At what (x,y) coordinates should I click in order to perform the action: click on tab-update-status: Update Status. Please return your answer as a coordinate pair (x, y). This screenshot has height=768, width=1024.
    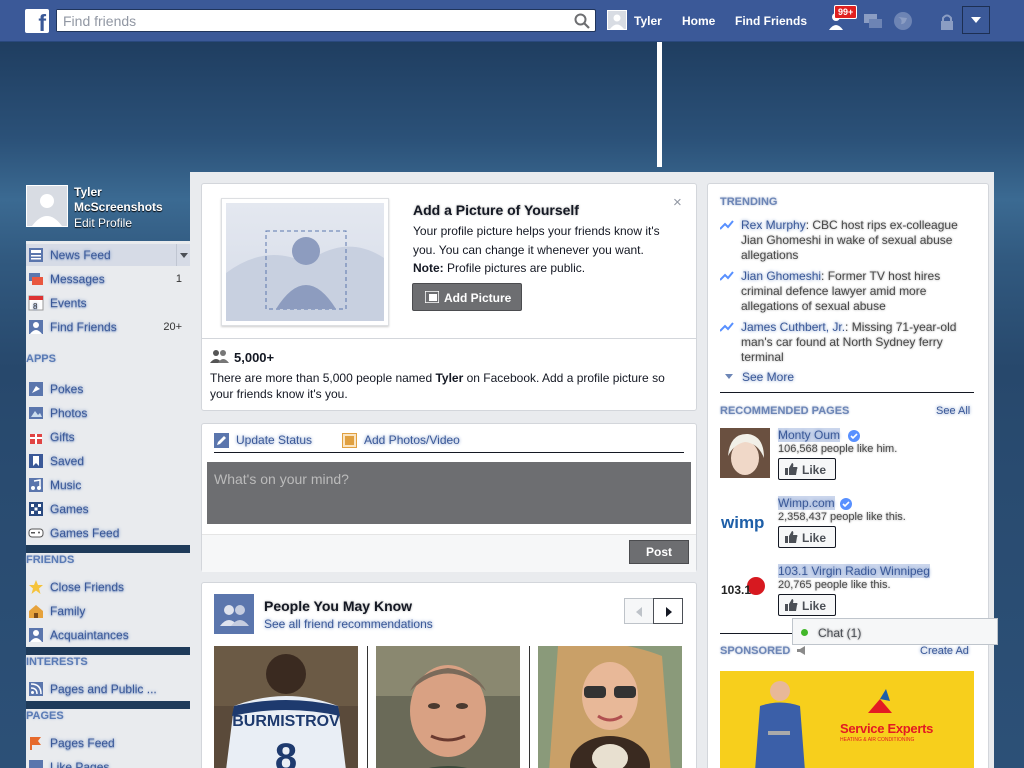
    Looking at the image, I should click on (274, 440).